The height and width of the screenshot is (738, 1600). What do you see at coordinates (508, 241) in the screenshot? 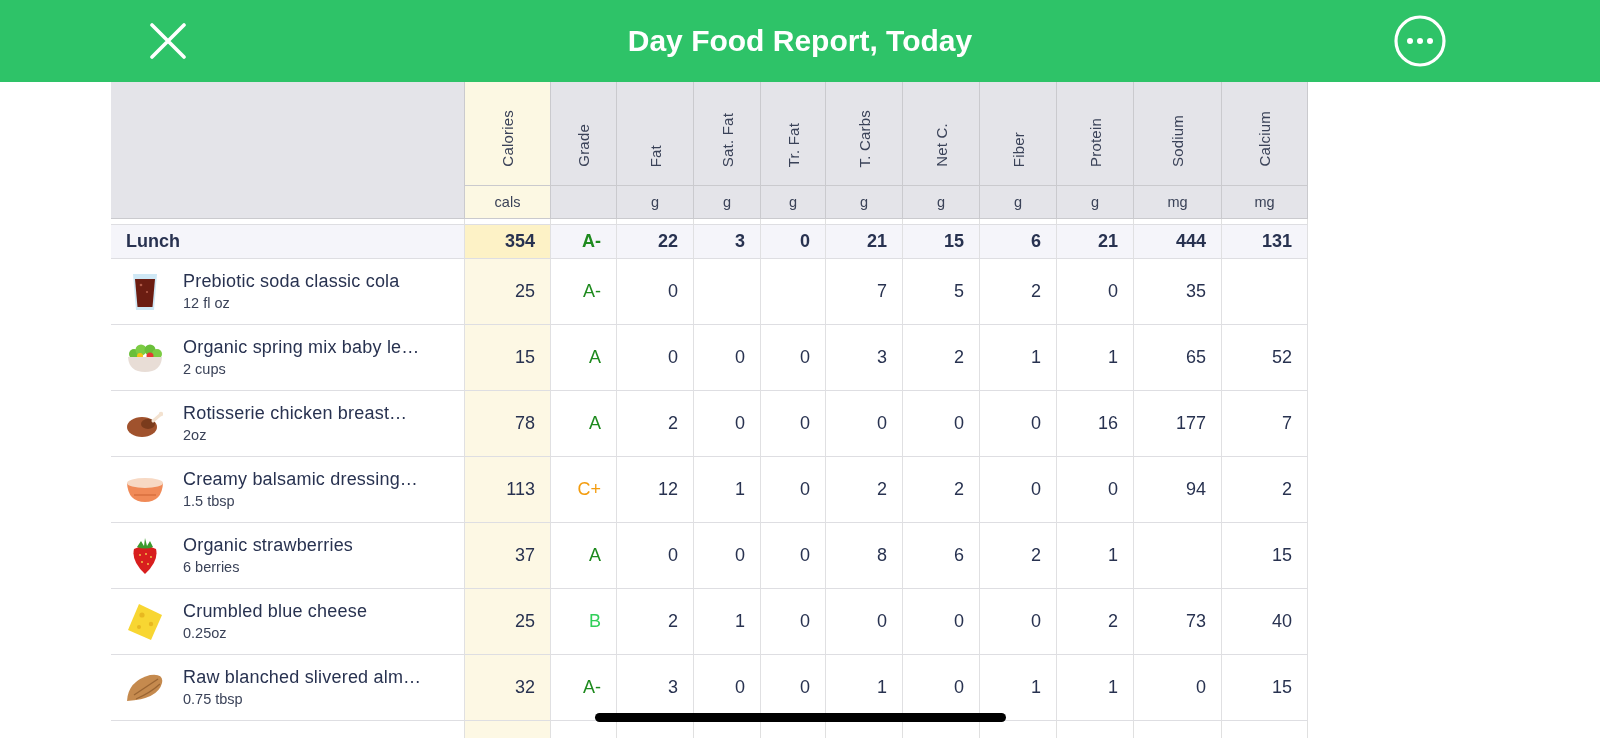
I see `calories-cell: 354` at bounding box center [508, 241].